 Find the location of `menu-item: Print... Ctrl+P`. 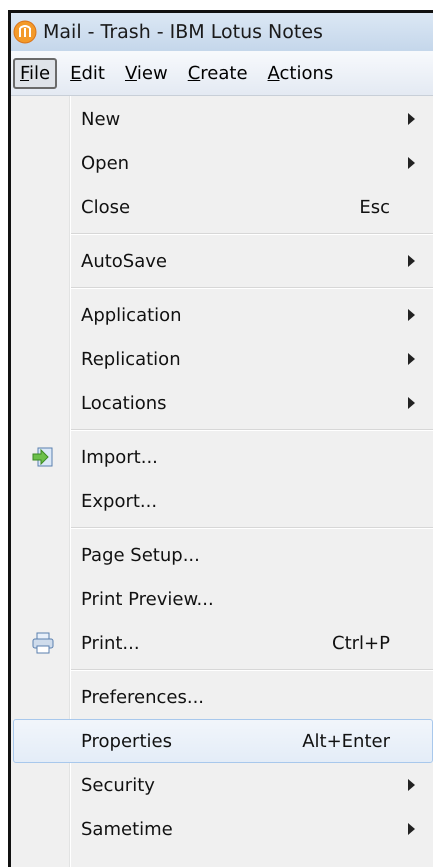

menu-item: Print... Ctrl+P is located at coordinates (223, 643).